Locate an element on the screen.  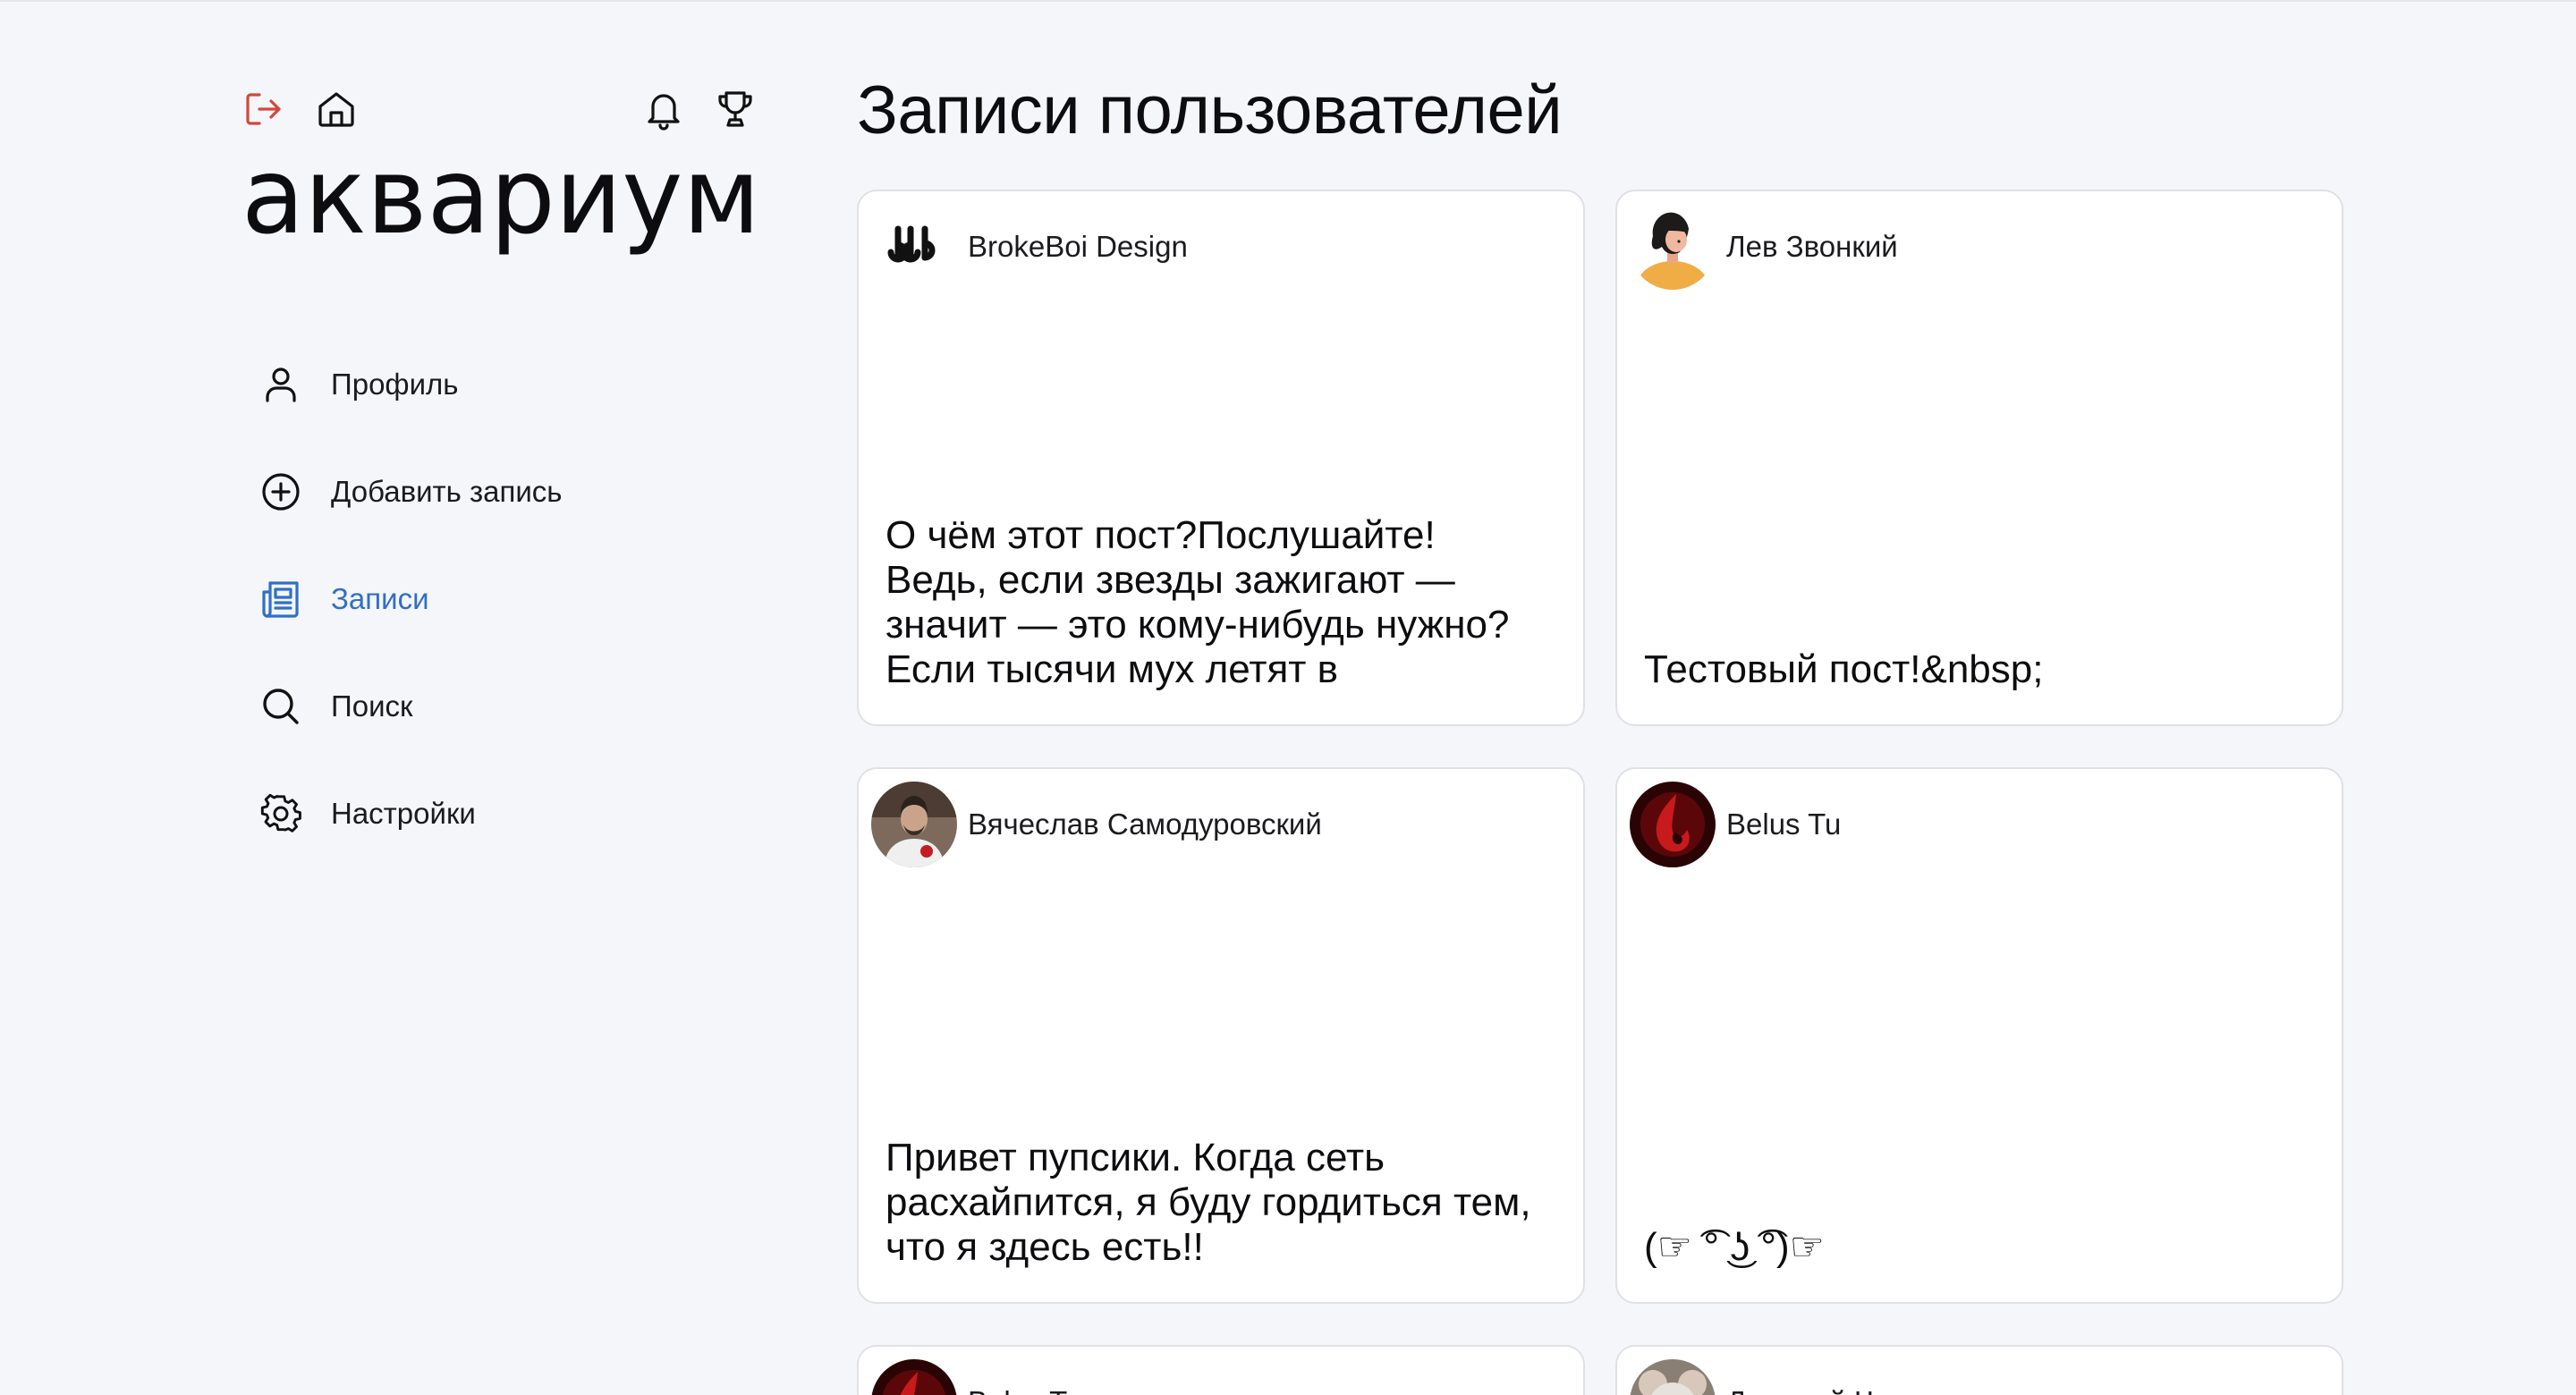
post-header: Вячеслав Самодуровский is located at coordinates (1096, 824).